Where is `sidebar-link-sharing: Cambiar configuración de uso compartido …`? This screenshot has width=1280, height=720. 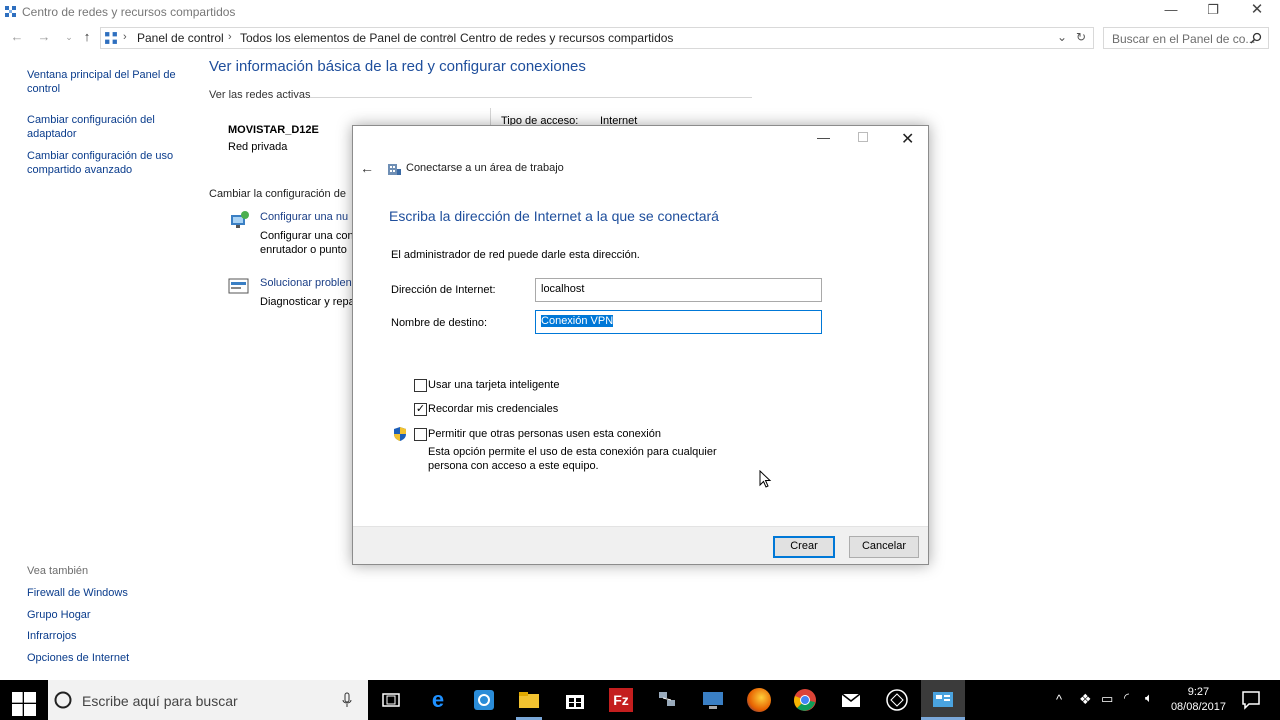
sidebar-link-sharing: Cambiar configuración de uso compartido … is located at coordinates (112, 163).